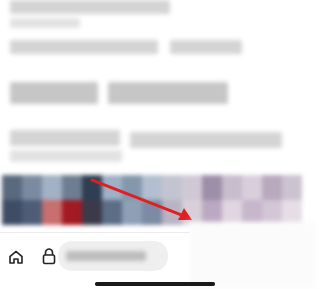  What do you see at coordinates (49, 256) in the screenshot?
I see `lock-icon` at bounding box center [49, 256].